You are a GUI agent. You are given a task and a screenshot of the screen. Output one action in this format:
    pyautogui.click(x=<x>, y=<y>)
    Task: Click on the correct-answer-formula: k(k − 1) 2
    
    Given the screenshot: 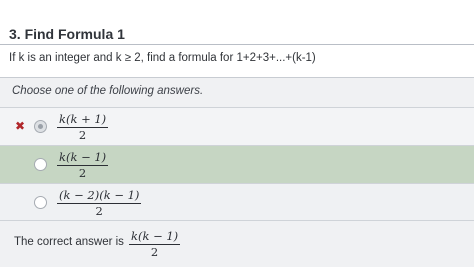 What is the action you would take?
    pyautogui.click(x=155, y=244)
    